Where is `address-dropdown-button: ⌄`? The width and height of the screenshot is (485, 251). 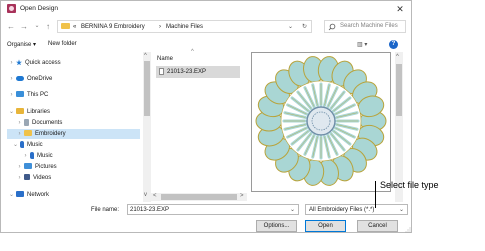
address-dropdown-button: ⌄ is located at coordinates (290, 27).